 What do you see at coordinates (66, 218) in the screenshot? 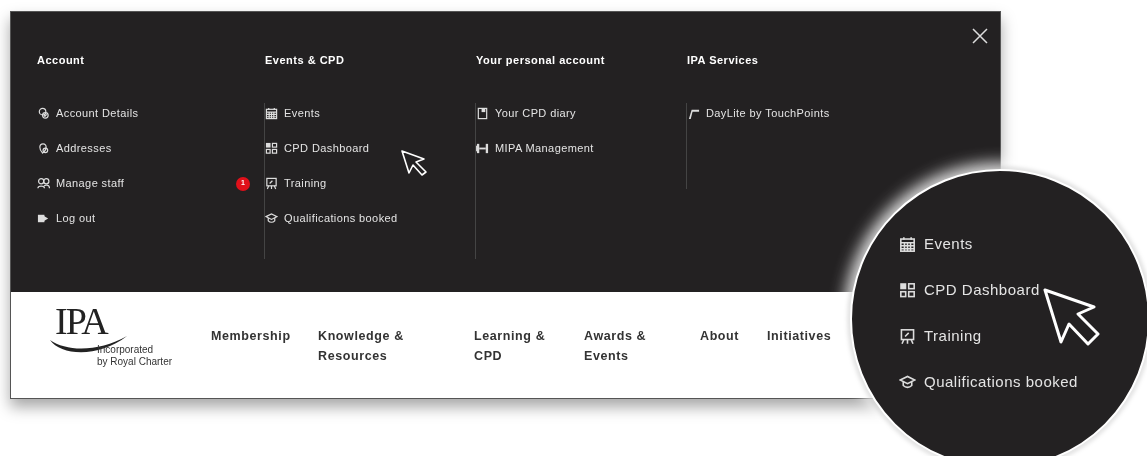
I see `menu-link: Log out` at bounding box center [66, 218].